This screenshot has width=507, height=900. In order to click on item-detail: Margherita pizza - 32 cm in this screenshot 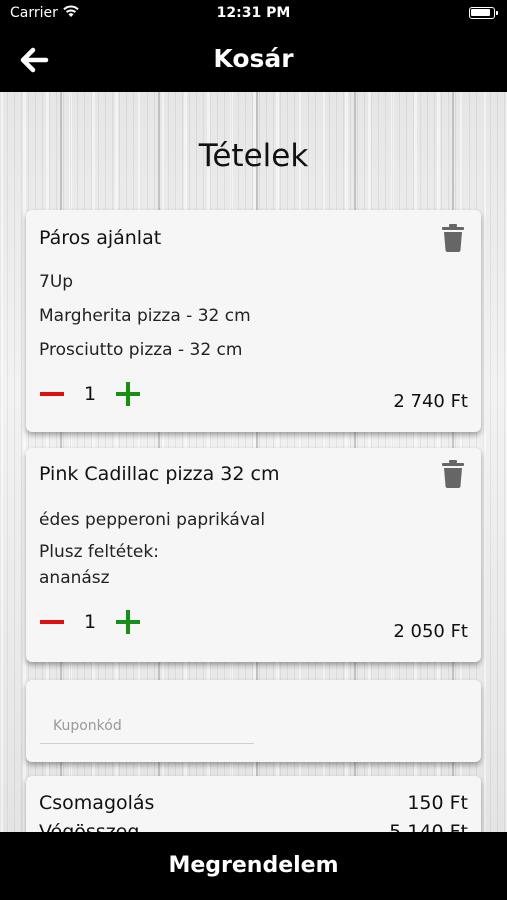, I will do `click(145, 316)`.